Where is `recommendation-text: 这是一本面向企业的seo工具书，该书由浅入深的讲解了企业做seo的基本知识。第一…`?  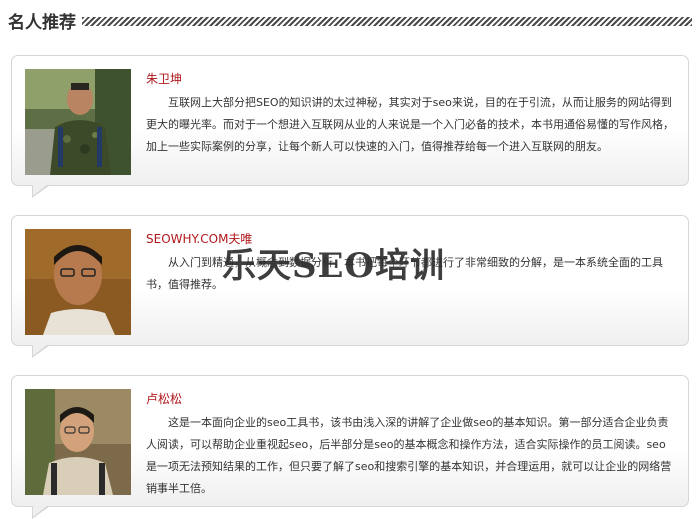
recommendation-text: 这是一本面向企业的seo工具书，该书由浅入深的讲解了企业做seo的基本知识。第一… is located at coordinates (409, 455).